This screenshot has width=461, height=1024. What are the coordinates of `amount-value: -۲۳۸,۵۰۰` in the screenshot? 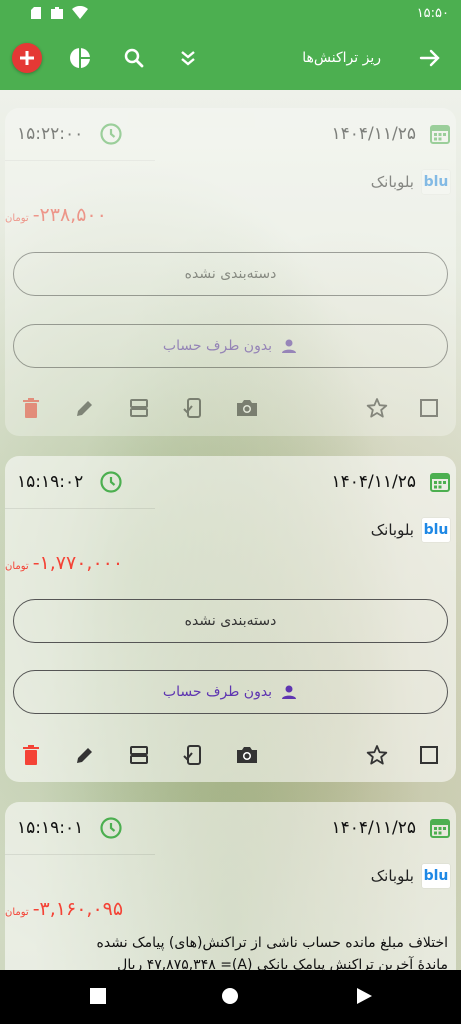 It's located at (69, 215).